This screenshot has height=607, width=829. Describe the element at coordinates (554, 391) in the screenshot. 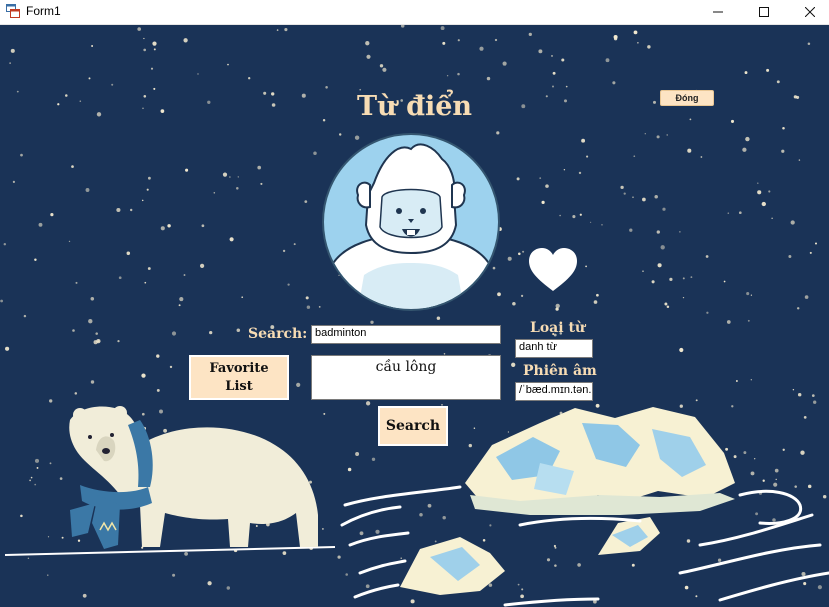

I see `phonetic-field: /ˈbæd.mɪn.tən.` at that location.